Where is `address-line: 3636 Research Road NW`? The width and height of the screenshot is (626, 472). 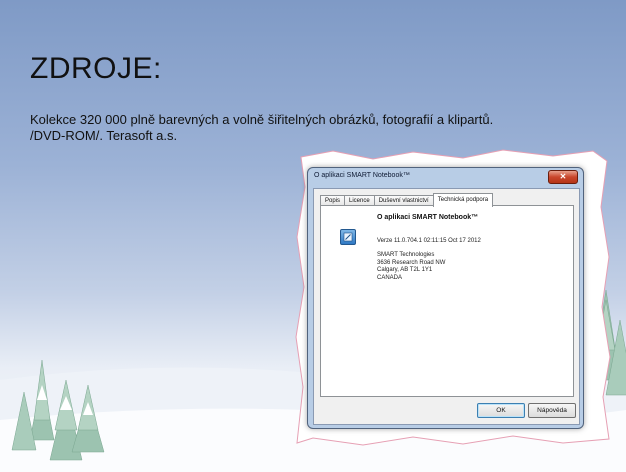
address-line: 3636 Research Road NW is located at coordinates (411, 262).